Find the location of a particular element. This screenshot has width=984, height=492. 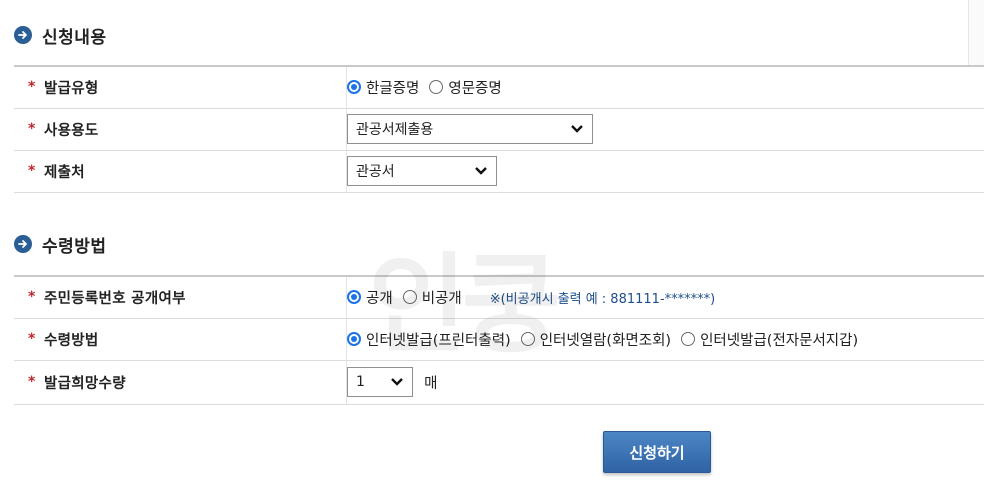

radio-public: 공개 is located at coordinates (370, 297).